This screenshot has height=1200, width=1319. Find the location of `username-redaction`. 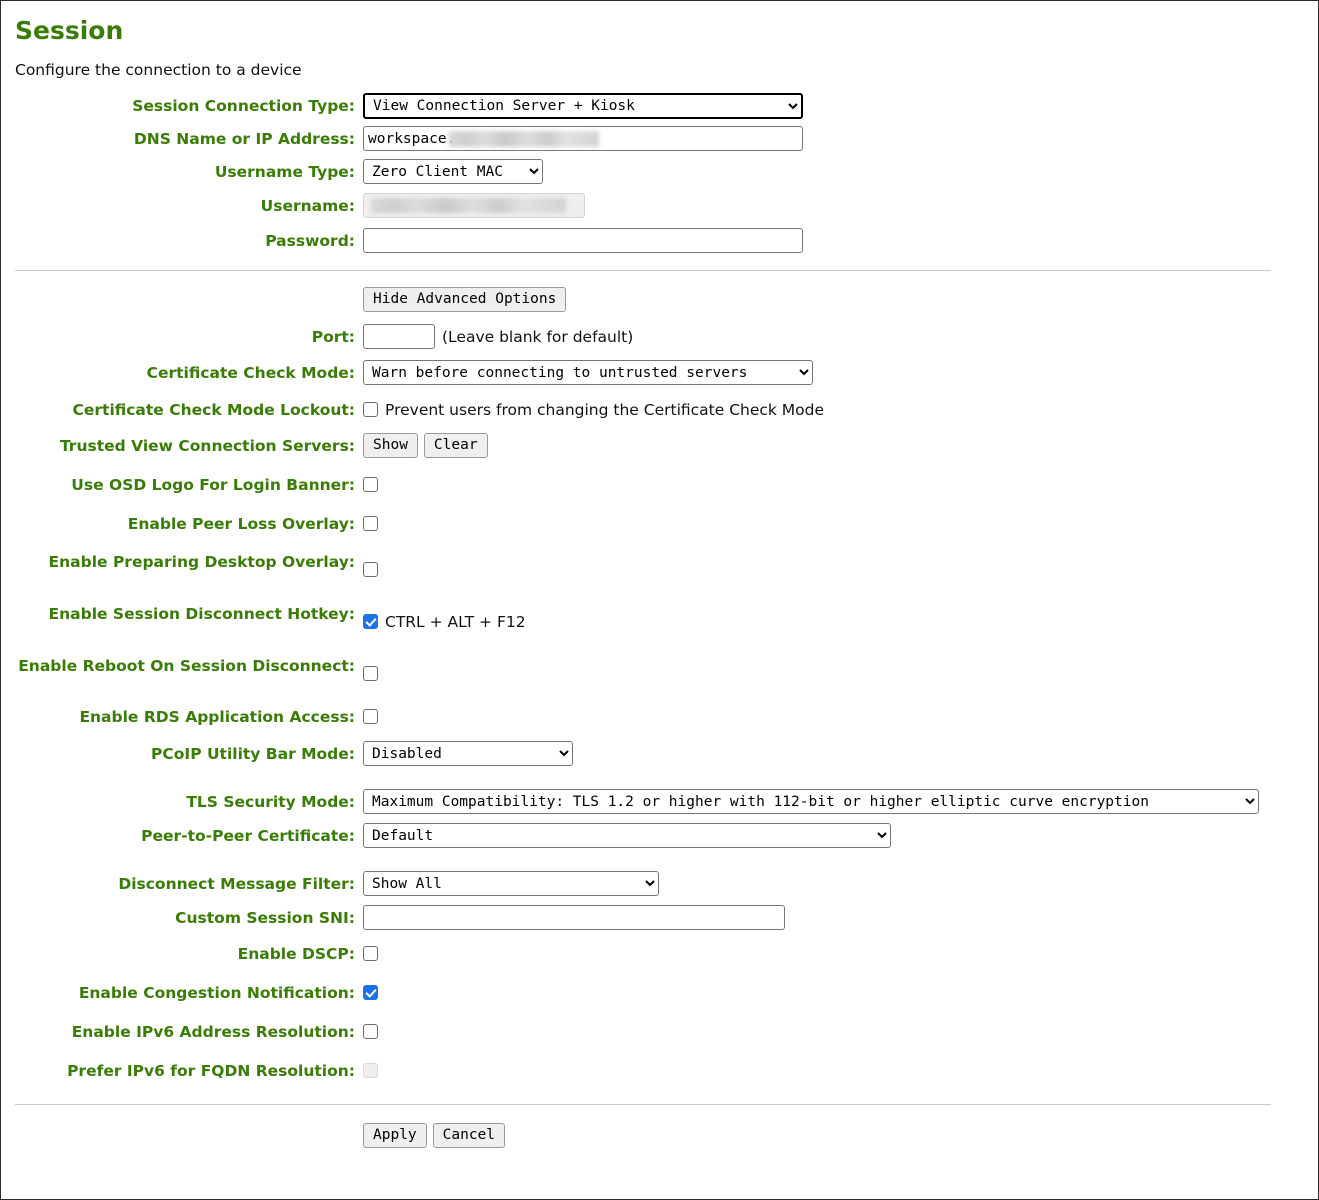

username-redaction is located at coordinates (468, 205).